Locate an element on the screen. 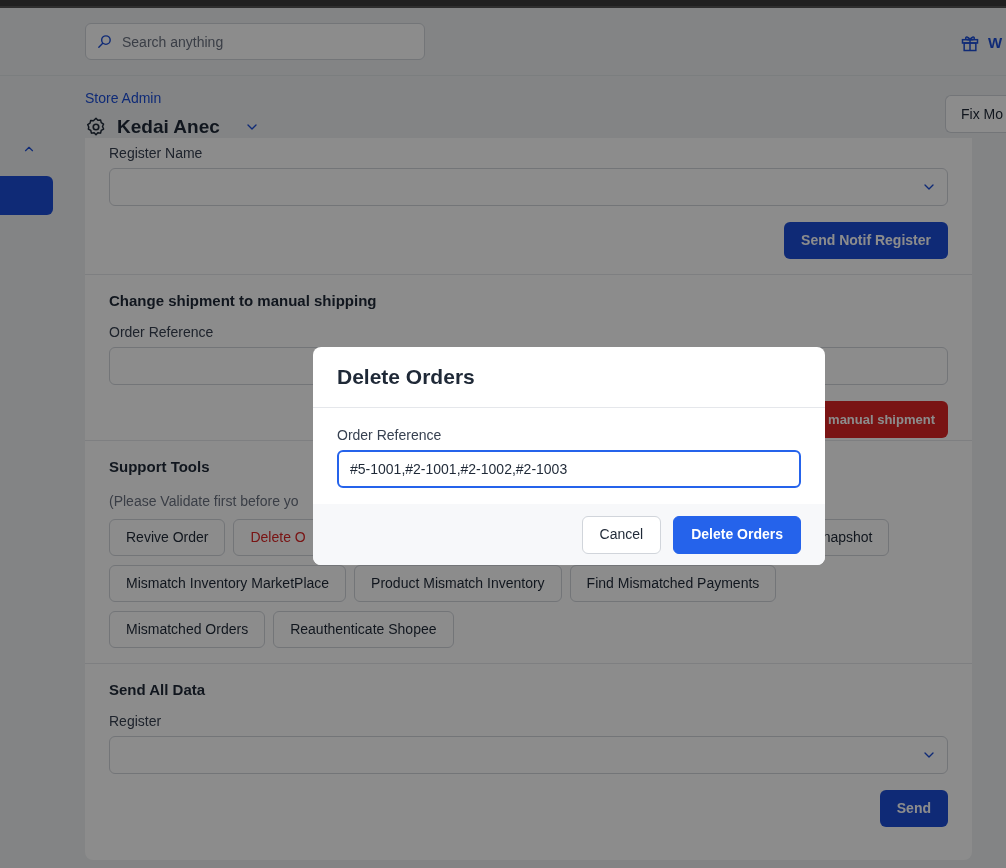  fix-button: Fix Mo is located at coordinates (975, 114).